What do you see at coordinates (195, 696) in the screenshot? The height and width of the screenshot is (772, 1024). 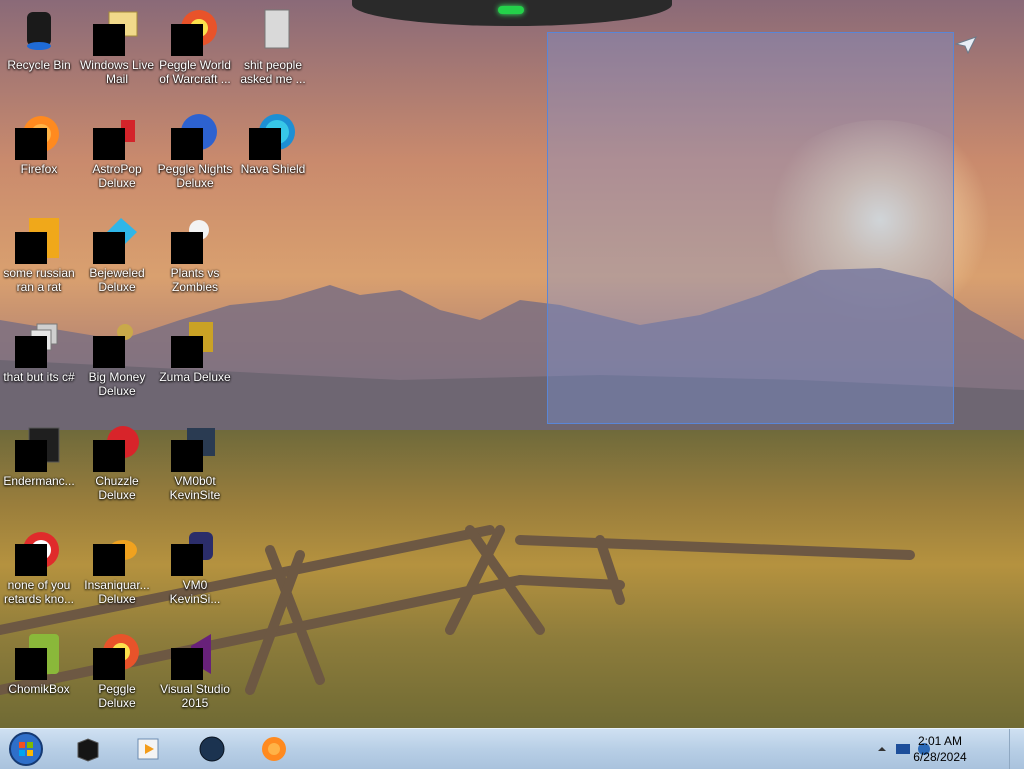 I see `icon-label: Visual Studio 2015` at bounding box center [195, 696].